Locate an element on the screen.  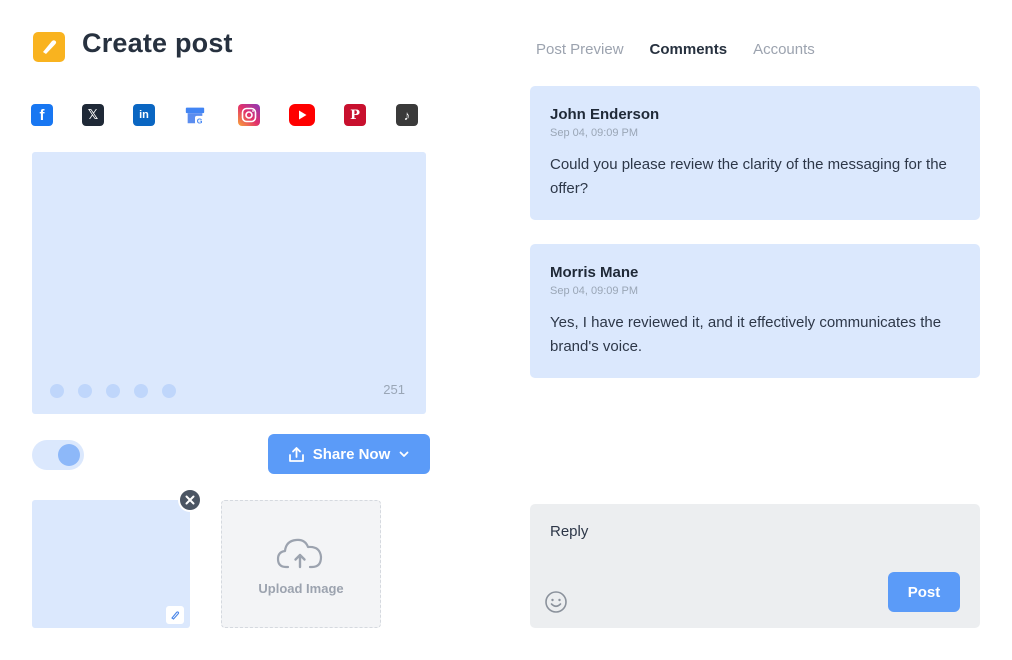
page-title: Create post is located at coordinates (157, 43).